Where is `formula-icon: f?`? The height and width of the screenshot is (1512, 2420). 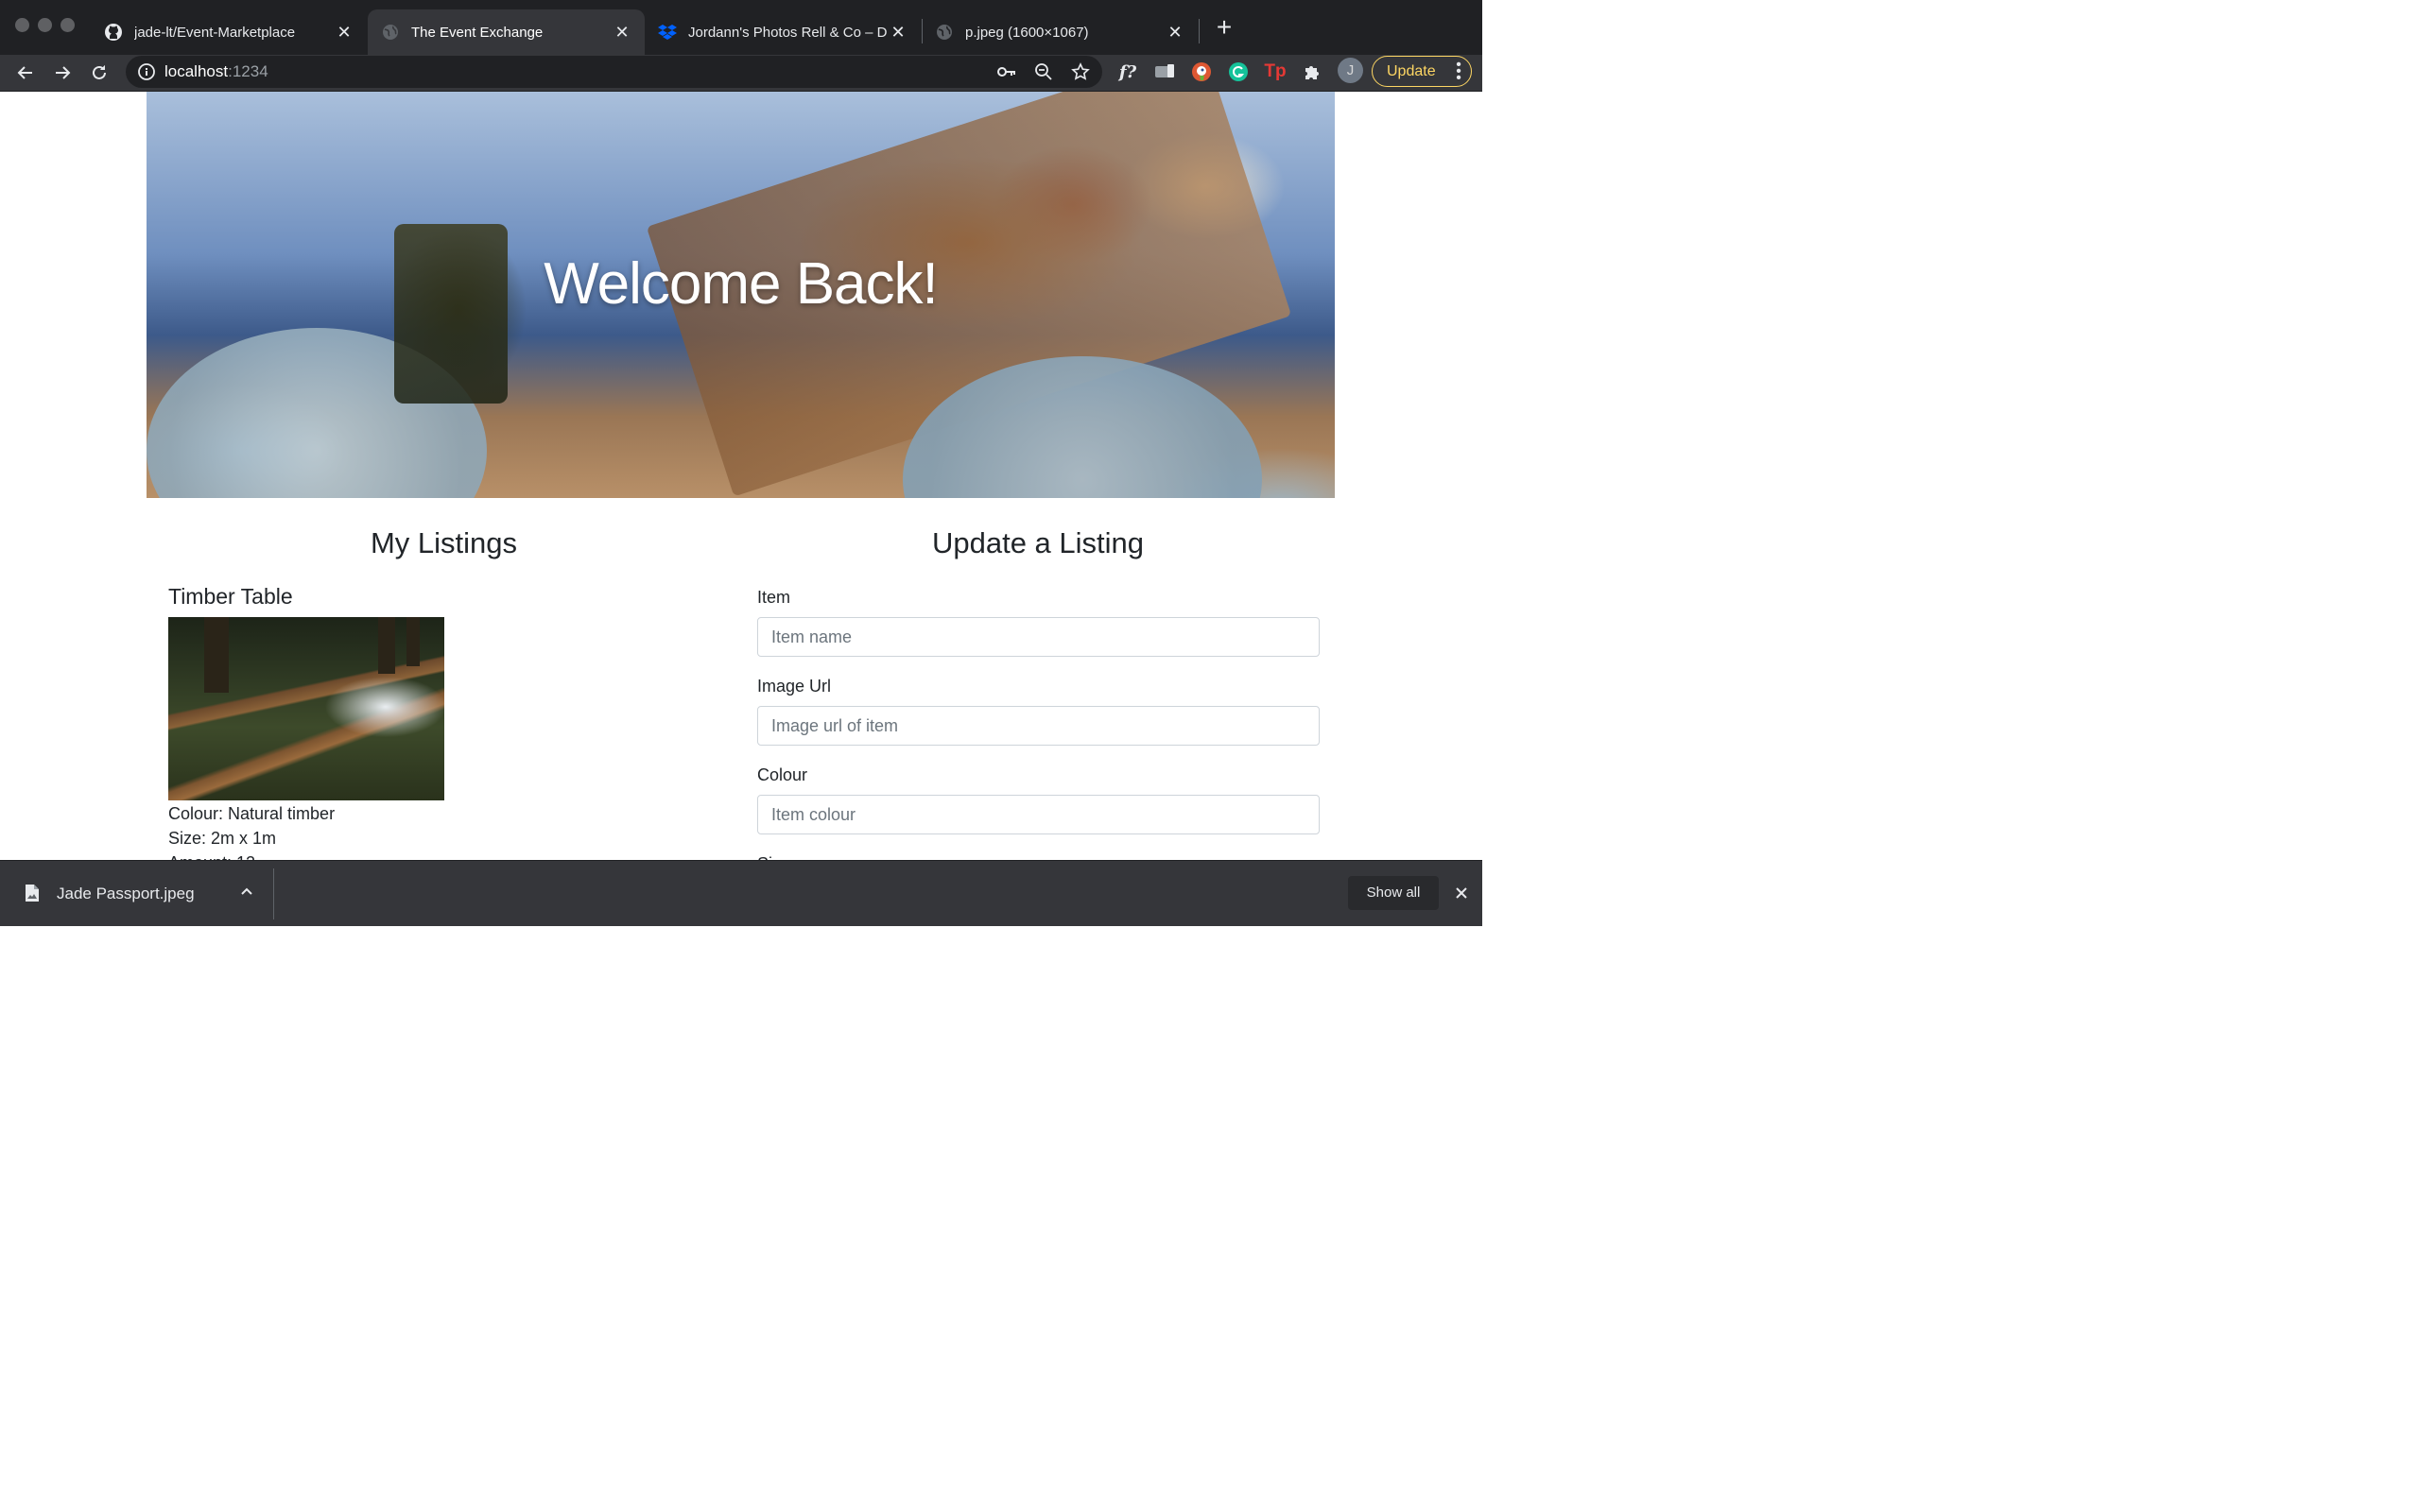 formula-icon: f? is located at coordinates (1128, 72).